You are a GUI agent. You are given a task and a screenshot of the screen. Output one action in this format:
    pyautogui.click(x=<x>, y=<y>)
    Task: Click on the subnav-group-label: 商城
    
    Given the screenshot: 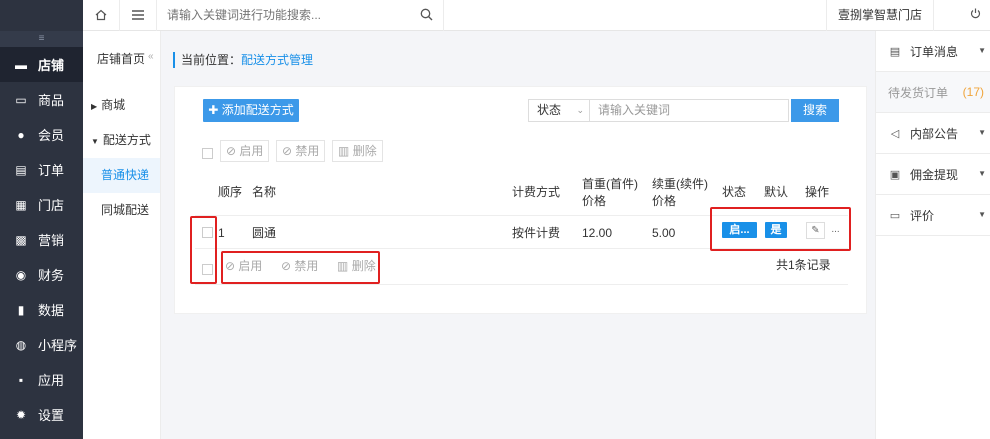 What is the action you would take?
    pyautogui.click(x=113, y=105)
    